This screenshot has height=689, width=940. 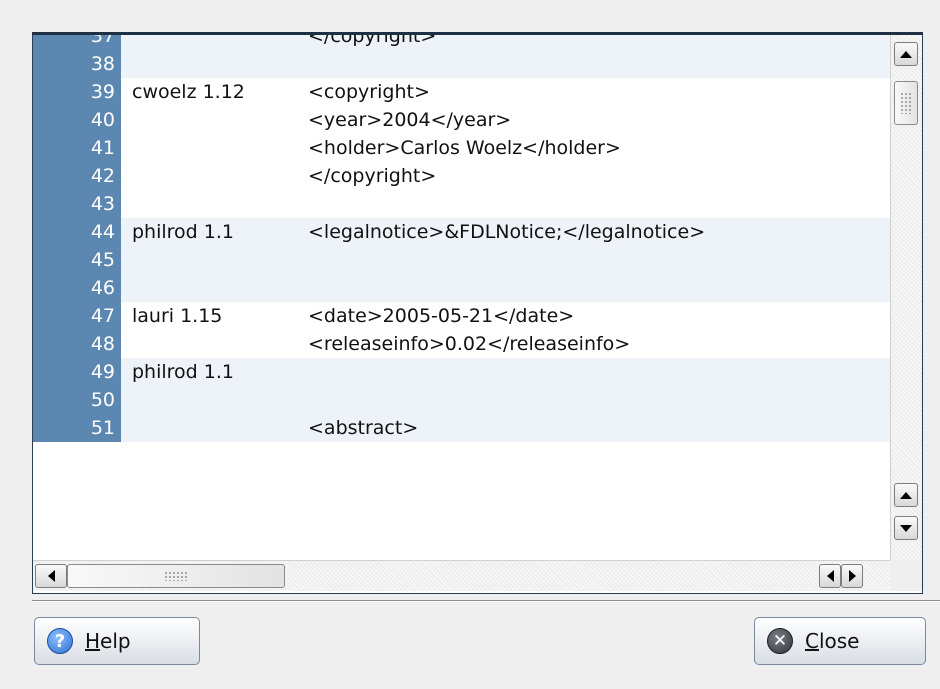 I want to click on revision-author: cwoelz 1.12, so click(x=188, y=92).